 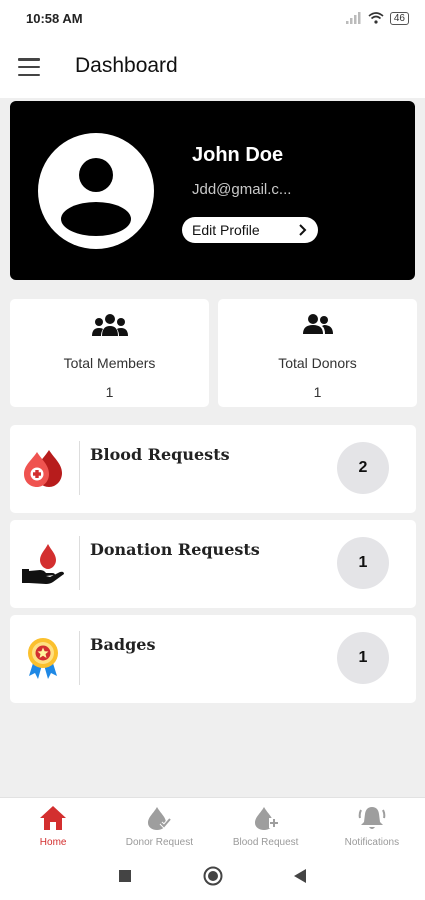 I want to click on page-title: Dashboard, so click(x=126, y=65).